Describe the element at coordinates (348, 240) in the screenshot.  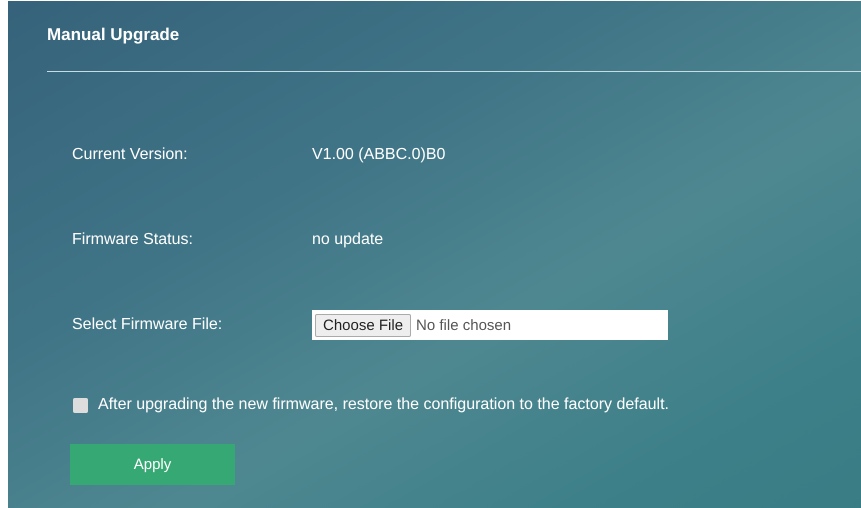
I see `field-value: no update` at that location.